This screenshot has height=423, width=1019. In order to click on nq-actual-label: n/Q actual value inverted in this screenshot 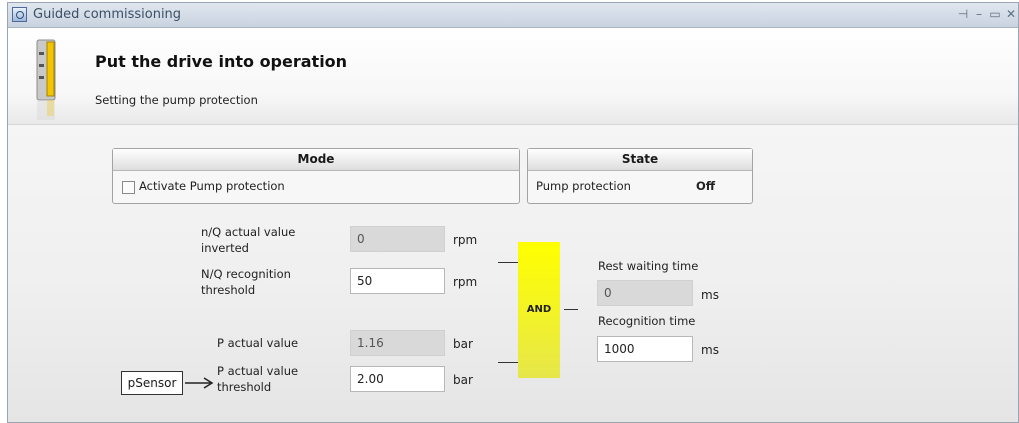, I will do `click(248, 240)`.